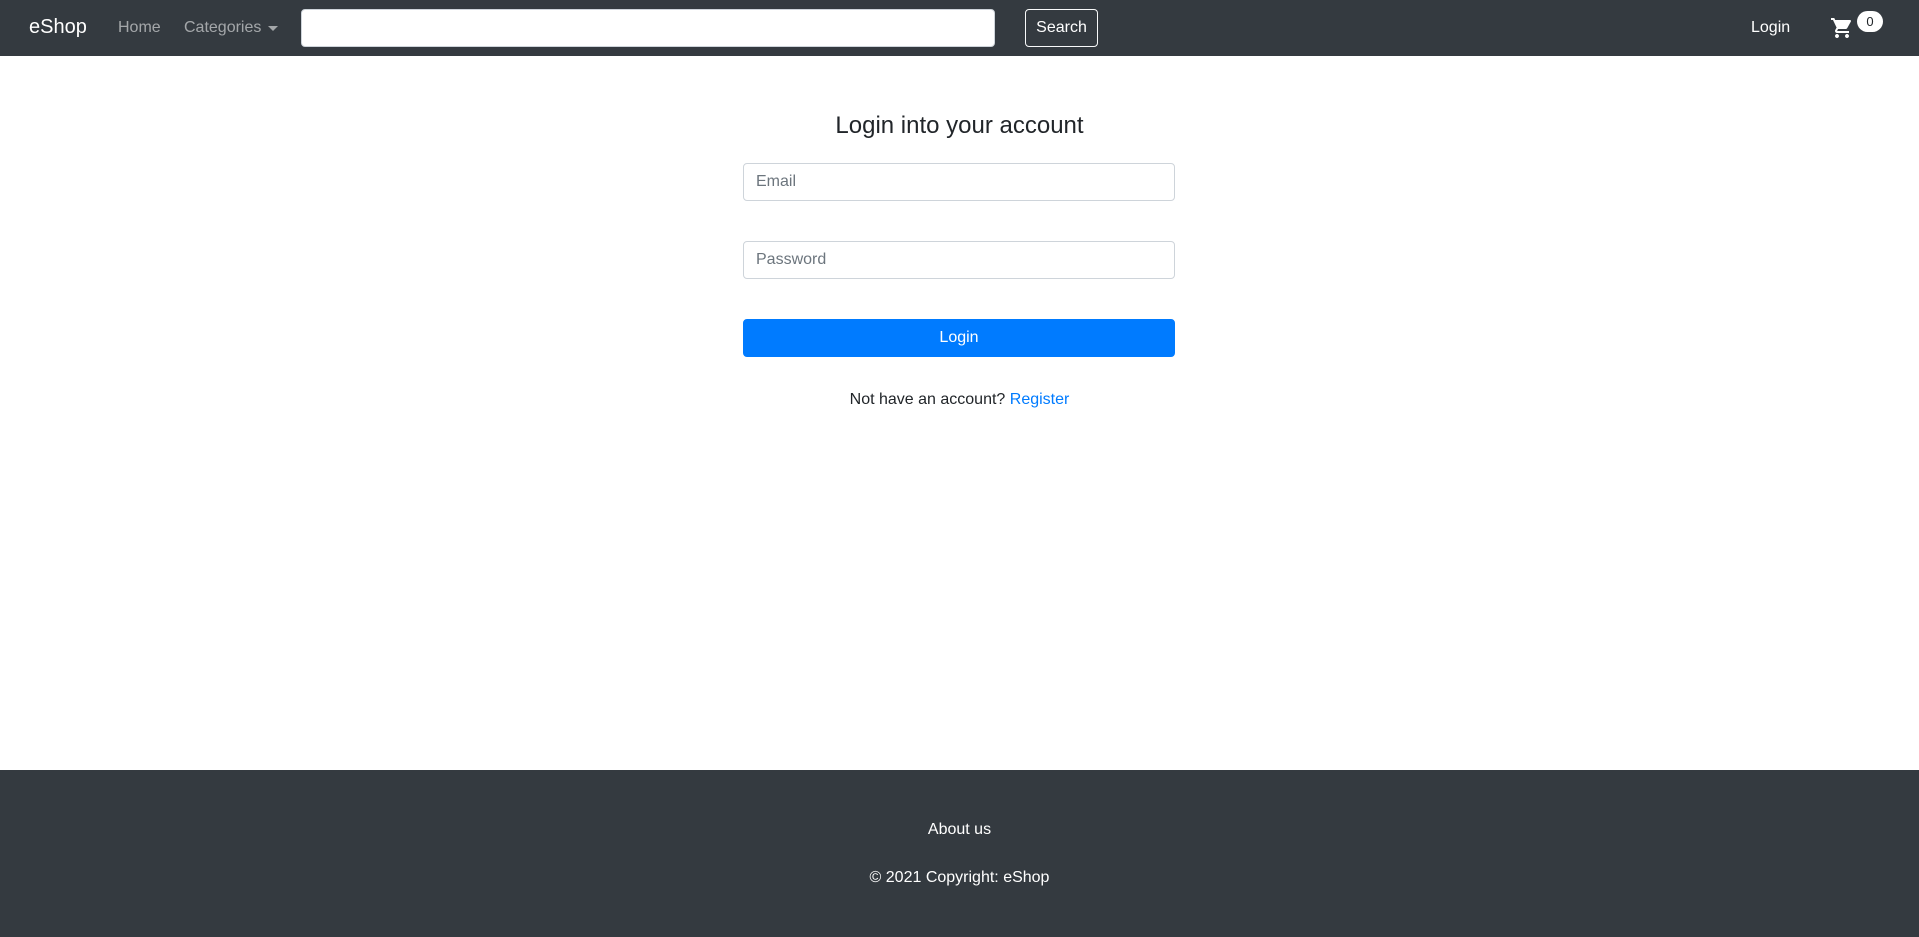 The height and width of the screenshot is (937, 1919). I want to click on nav-login-link: Login, so click(1770, 28).